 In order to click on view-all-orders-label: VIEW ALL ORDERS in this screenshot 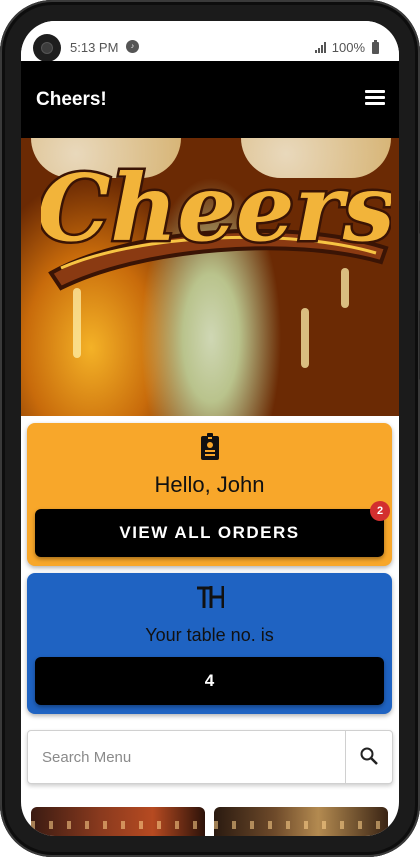, I will do `click(209, 532)`.